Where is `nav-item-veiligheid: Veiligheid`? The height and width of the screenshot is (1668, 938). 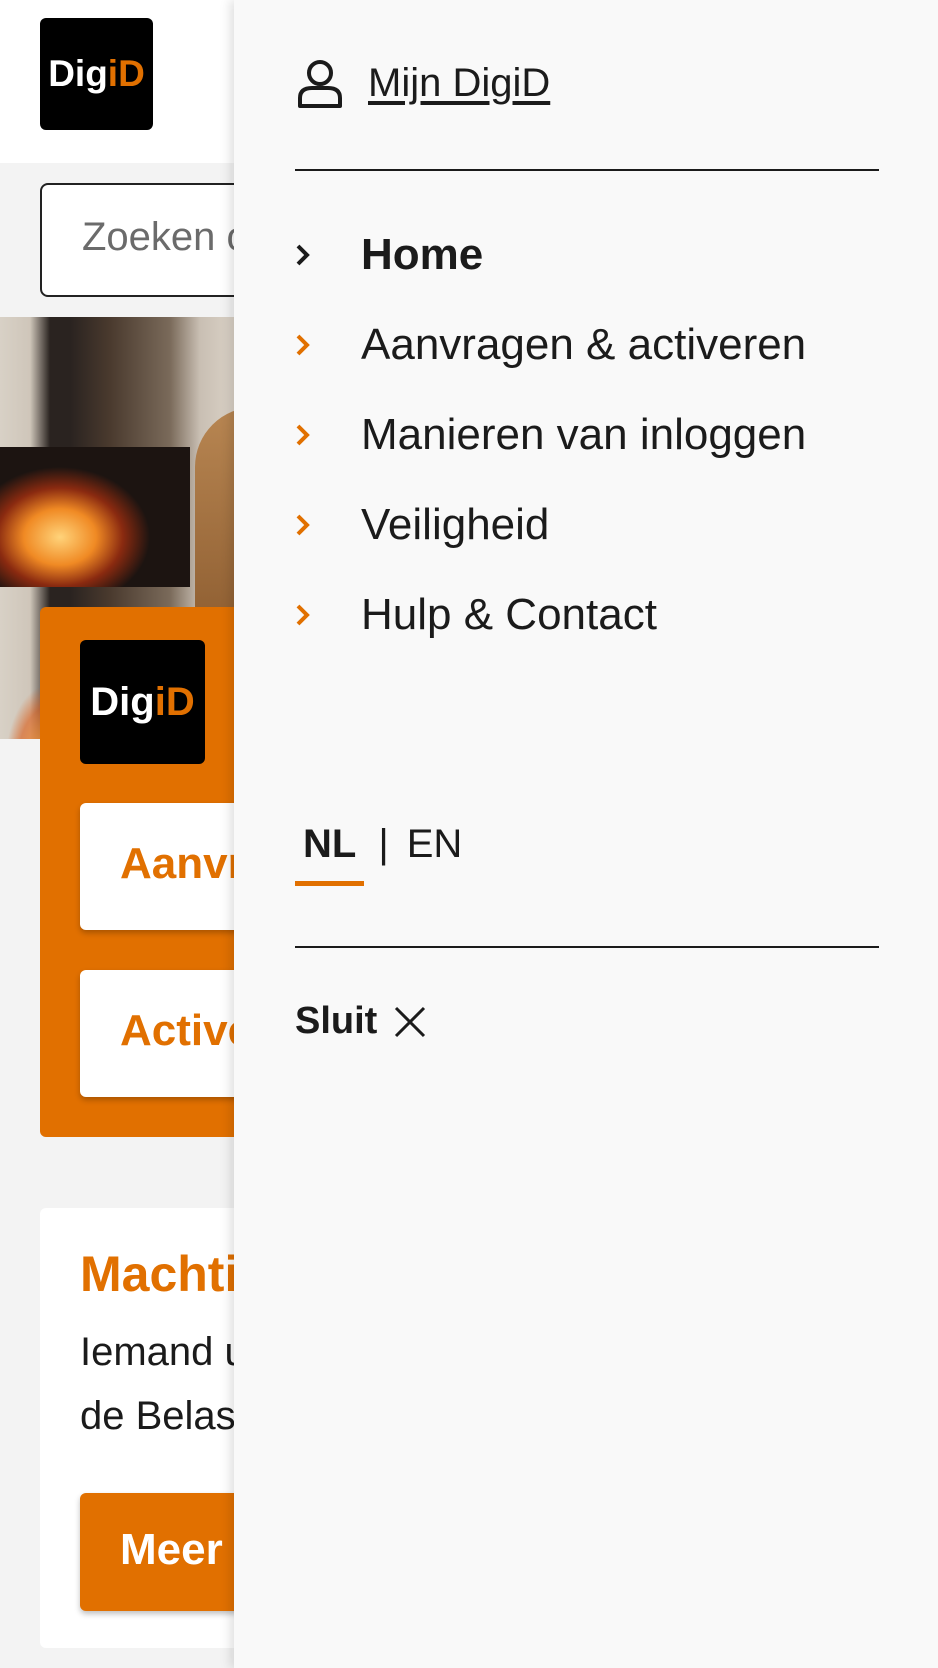 nav-item-veiligheid: Veiligheid is located at coordinates (550, 525).